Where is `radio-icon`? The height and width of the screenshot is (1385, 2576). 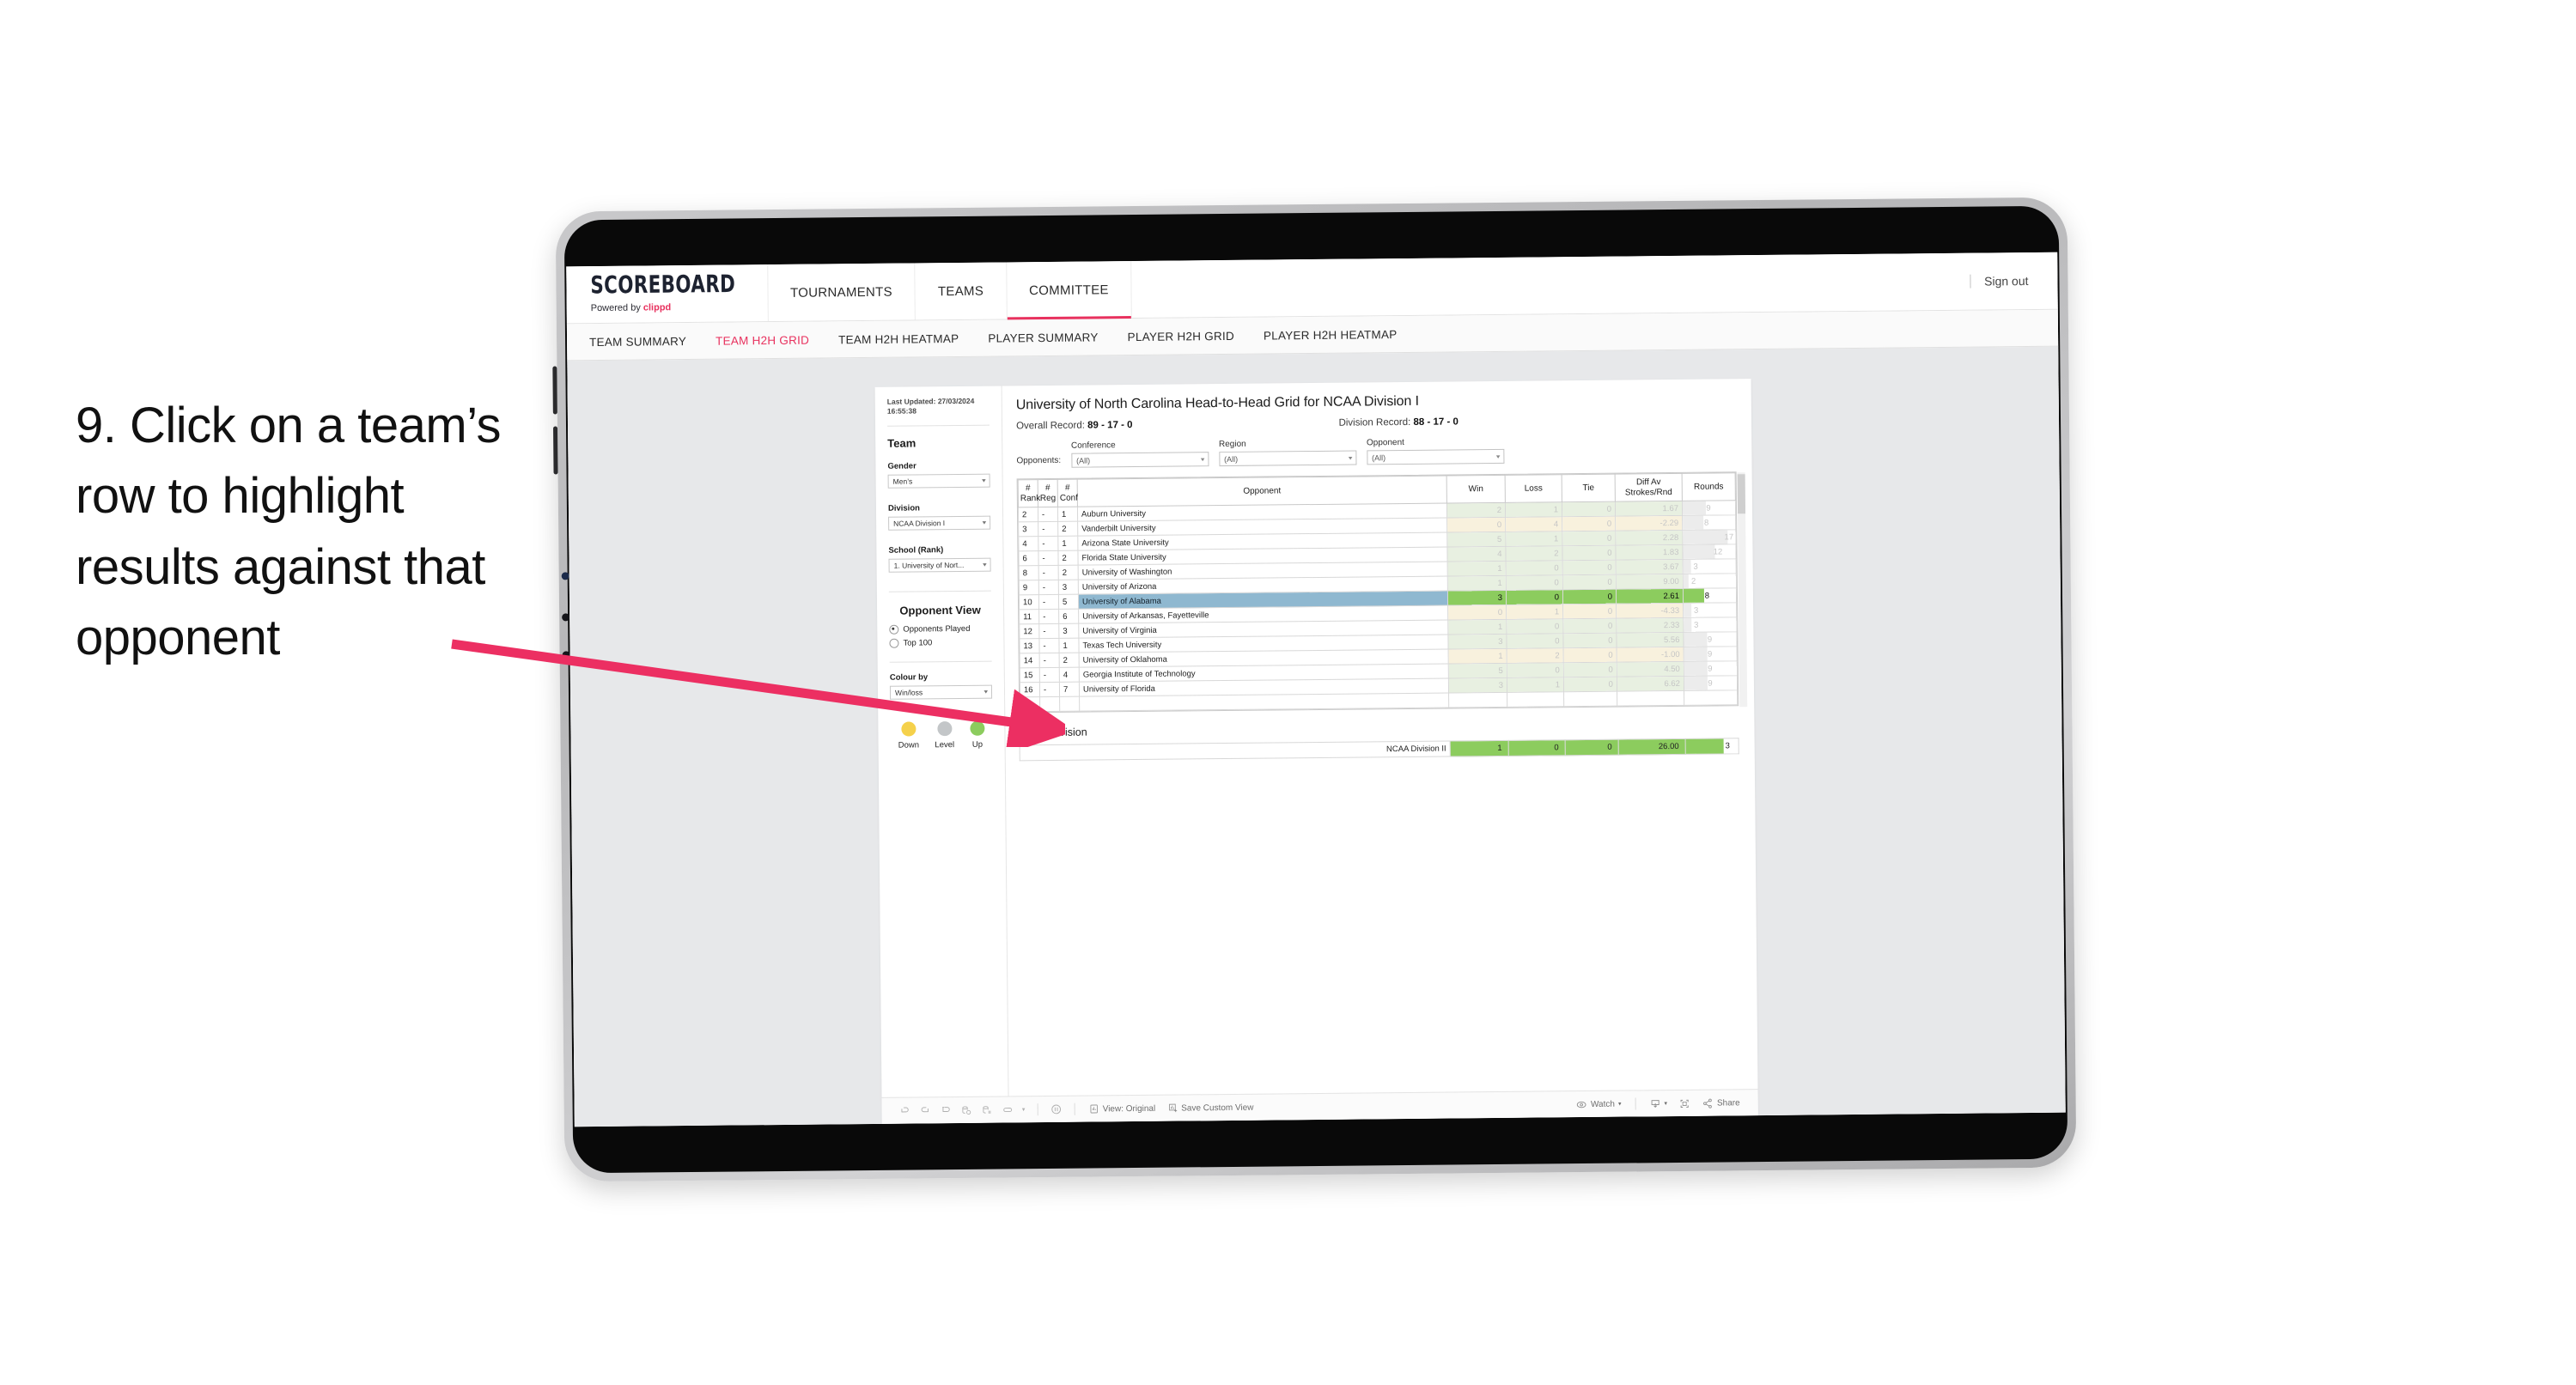
radio-icon is located at coordinates (894, 629).